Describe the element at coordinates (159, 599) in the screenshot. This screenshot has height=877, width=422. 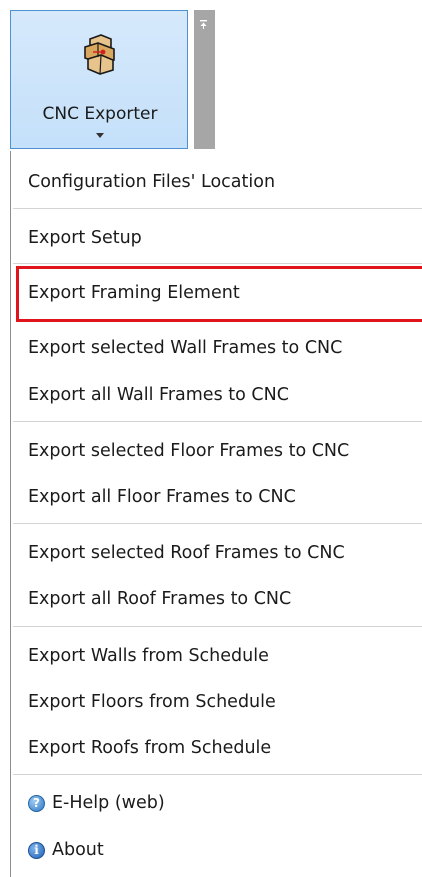
I see `menu-item-export-all-roof-frames: Export all Roof Frames to CNC` at that location.